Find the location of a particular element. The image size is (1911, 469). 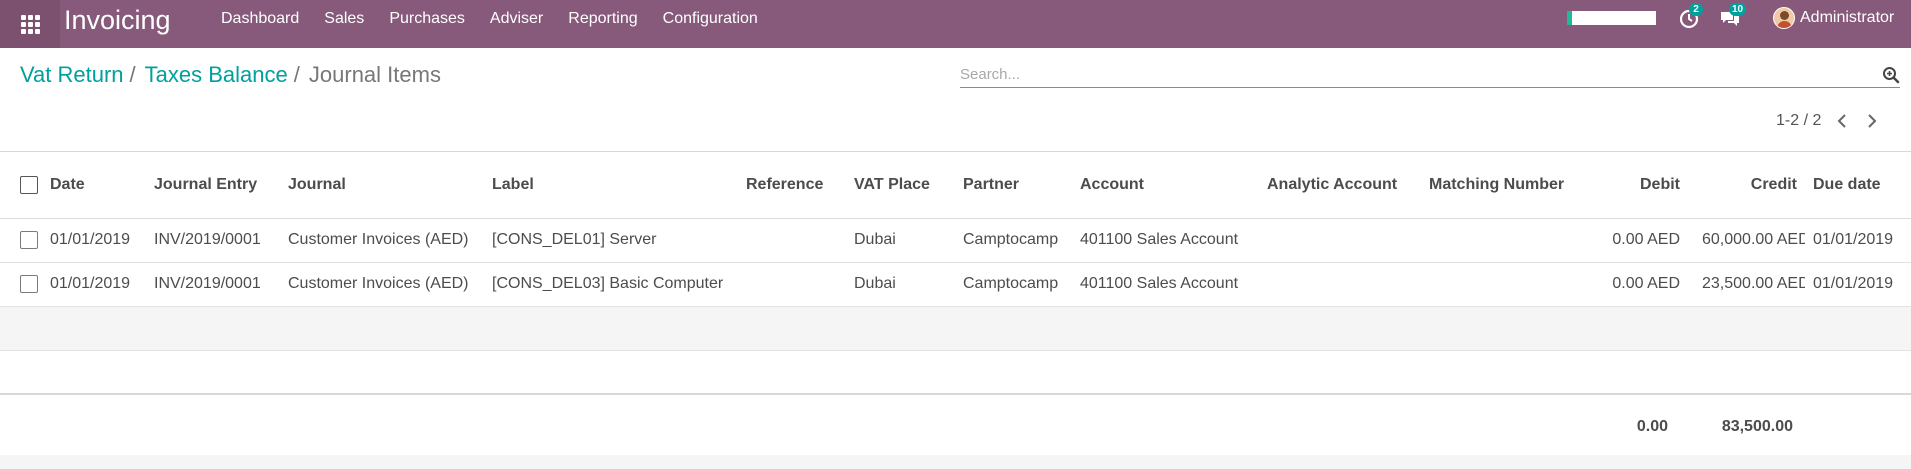

total-debit: 0.00 is located at coordinates (1652, 426).